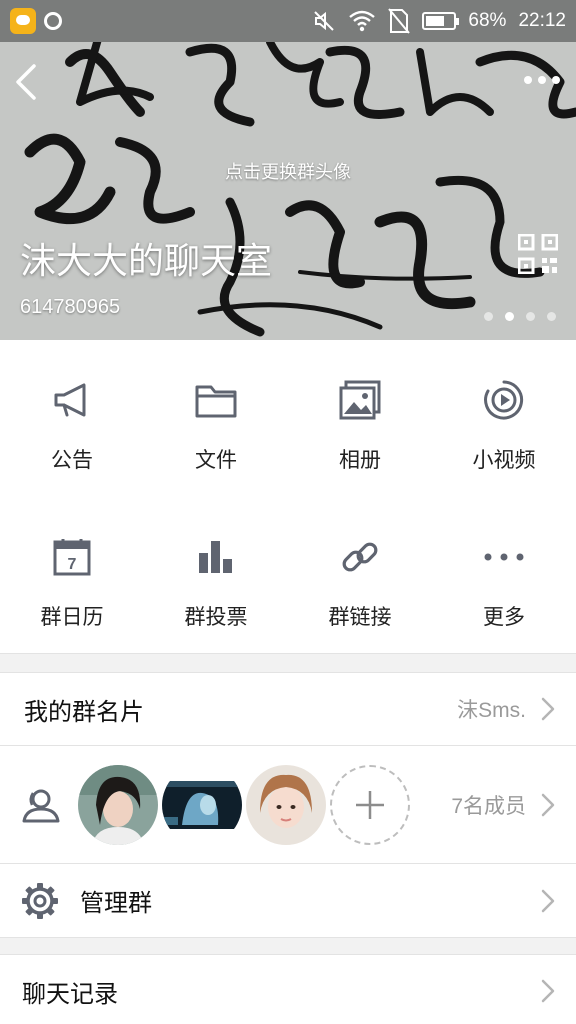 The height and width of the screenshot is (1024, 576). Describe the element at coordinates (360, 400) in the screenshot. I see `album-icon` at that location.